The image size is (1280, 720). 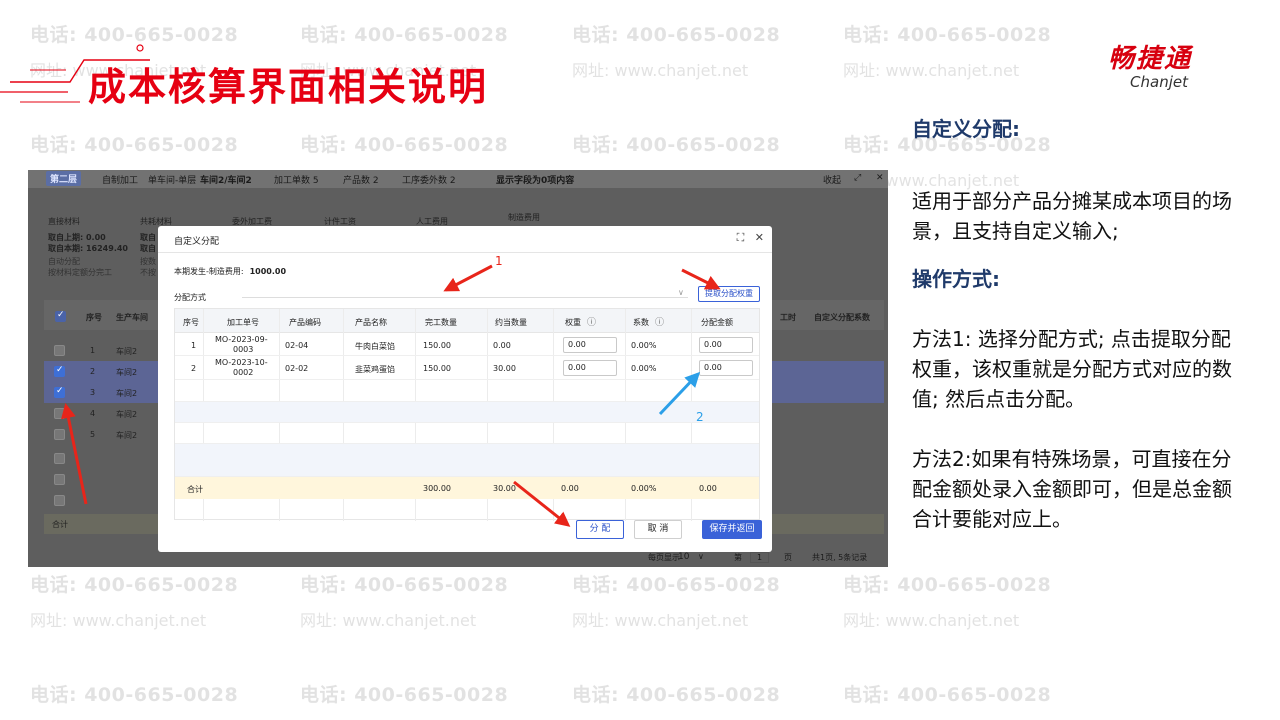 What do you see at coordinates (243, 372) in the screenshot?
I see `cell-order: 0002` at bounding box center [243, 372].